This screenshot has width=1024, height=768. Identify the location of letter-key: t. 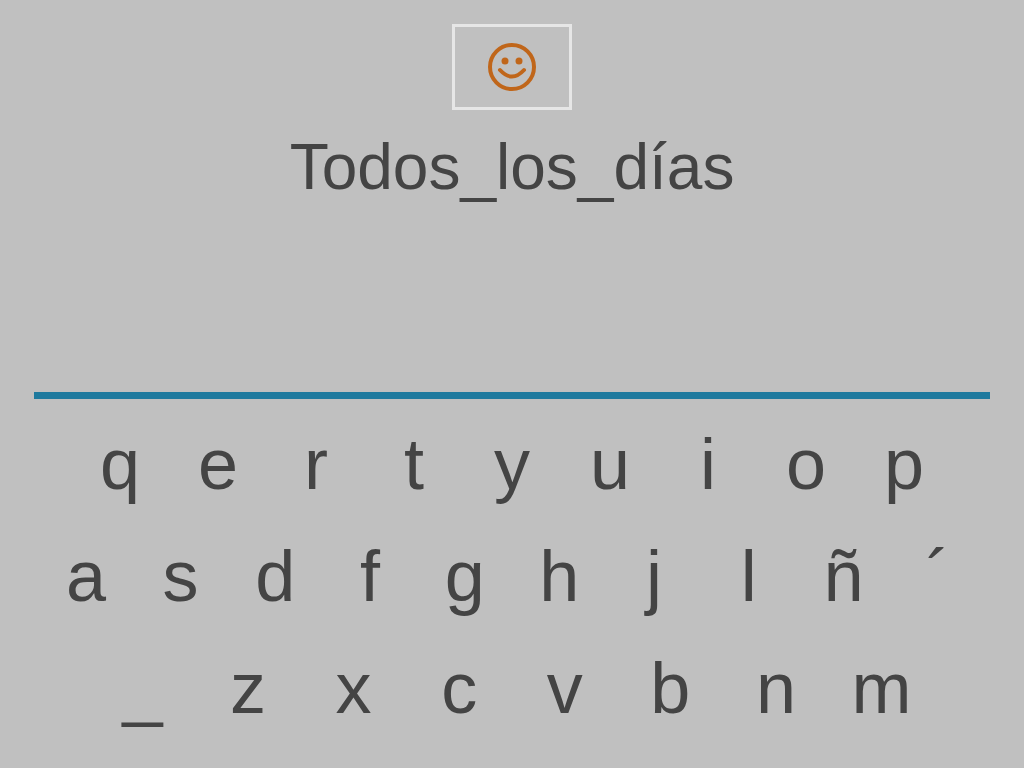
(414, 464).